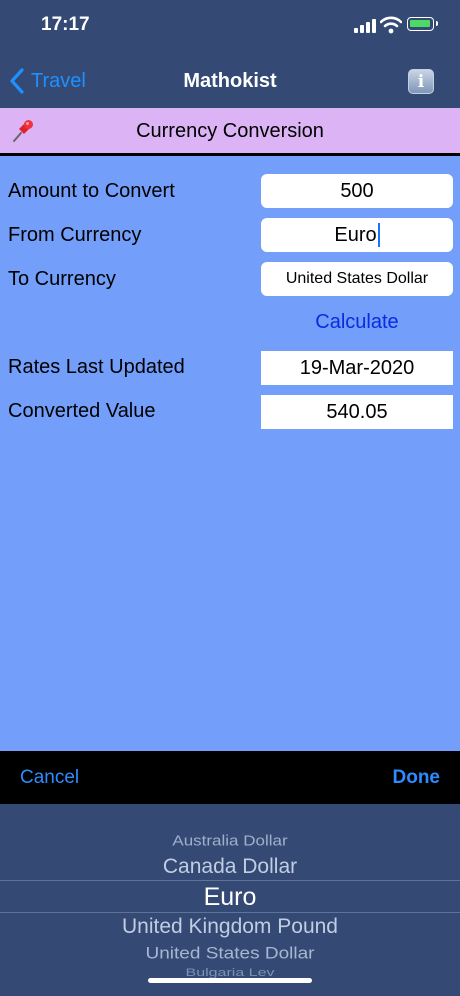  I want to click on converted-value-label: Converted Value, so click(82, 411).